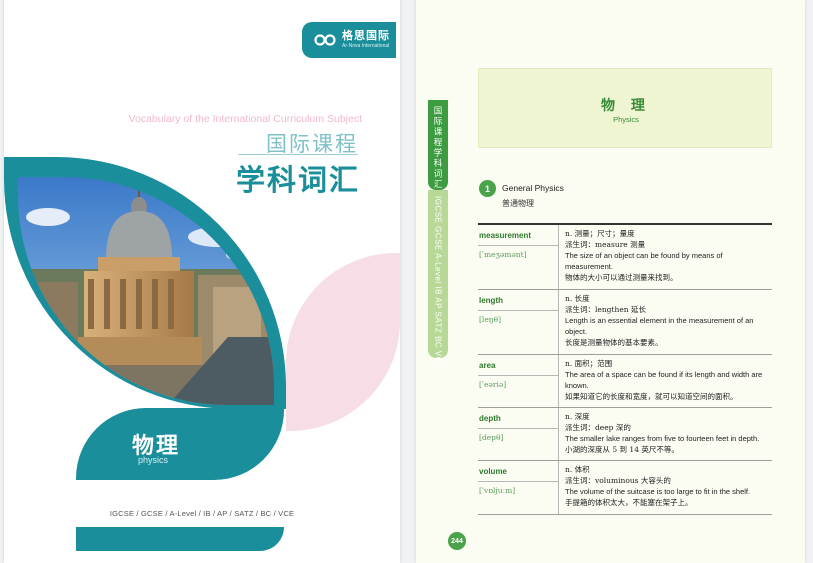 The height and width of the screenshot is (563, 813). Describe the element at coordinates (505, 235) in the screenshot. I see `term-word: measurement` at that location.